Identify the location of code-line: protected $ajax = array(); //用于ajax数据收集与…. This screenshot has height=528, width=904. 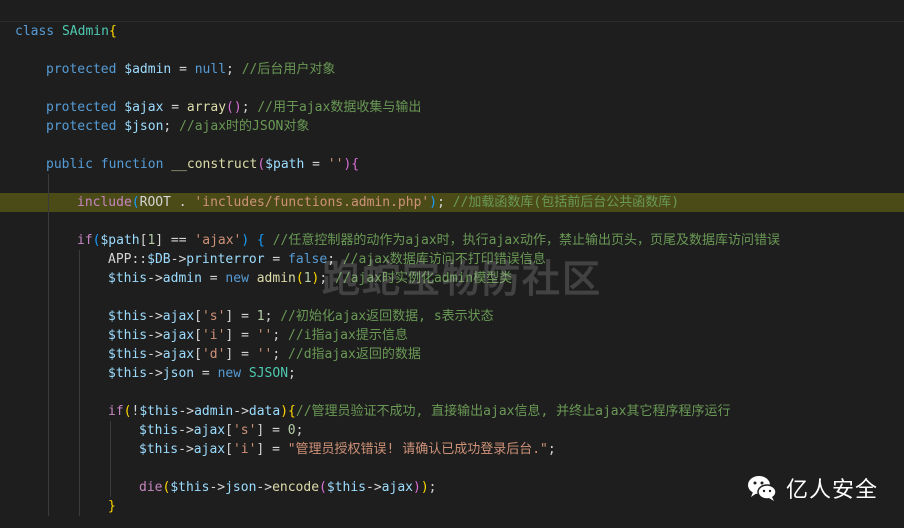
(452, 107).